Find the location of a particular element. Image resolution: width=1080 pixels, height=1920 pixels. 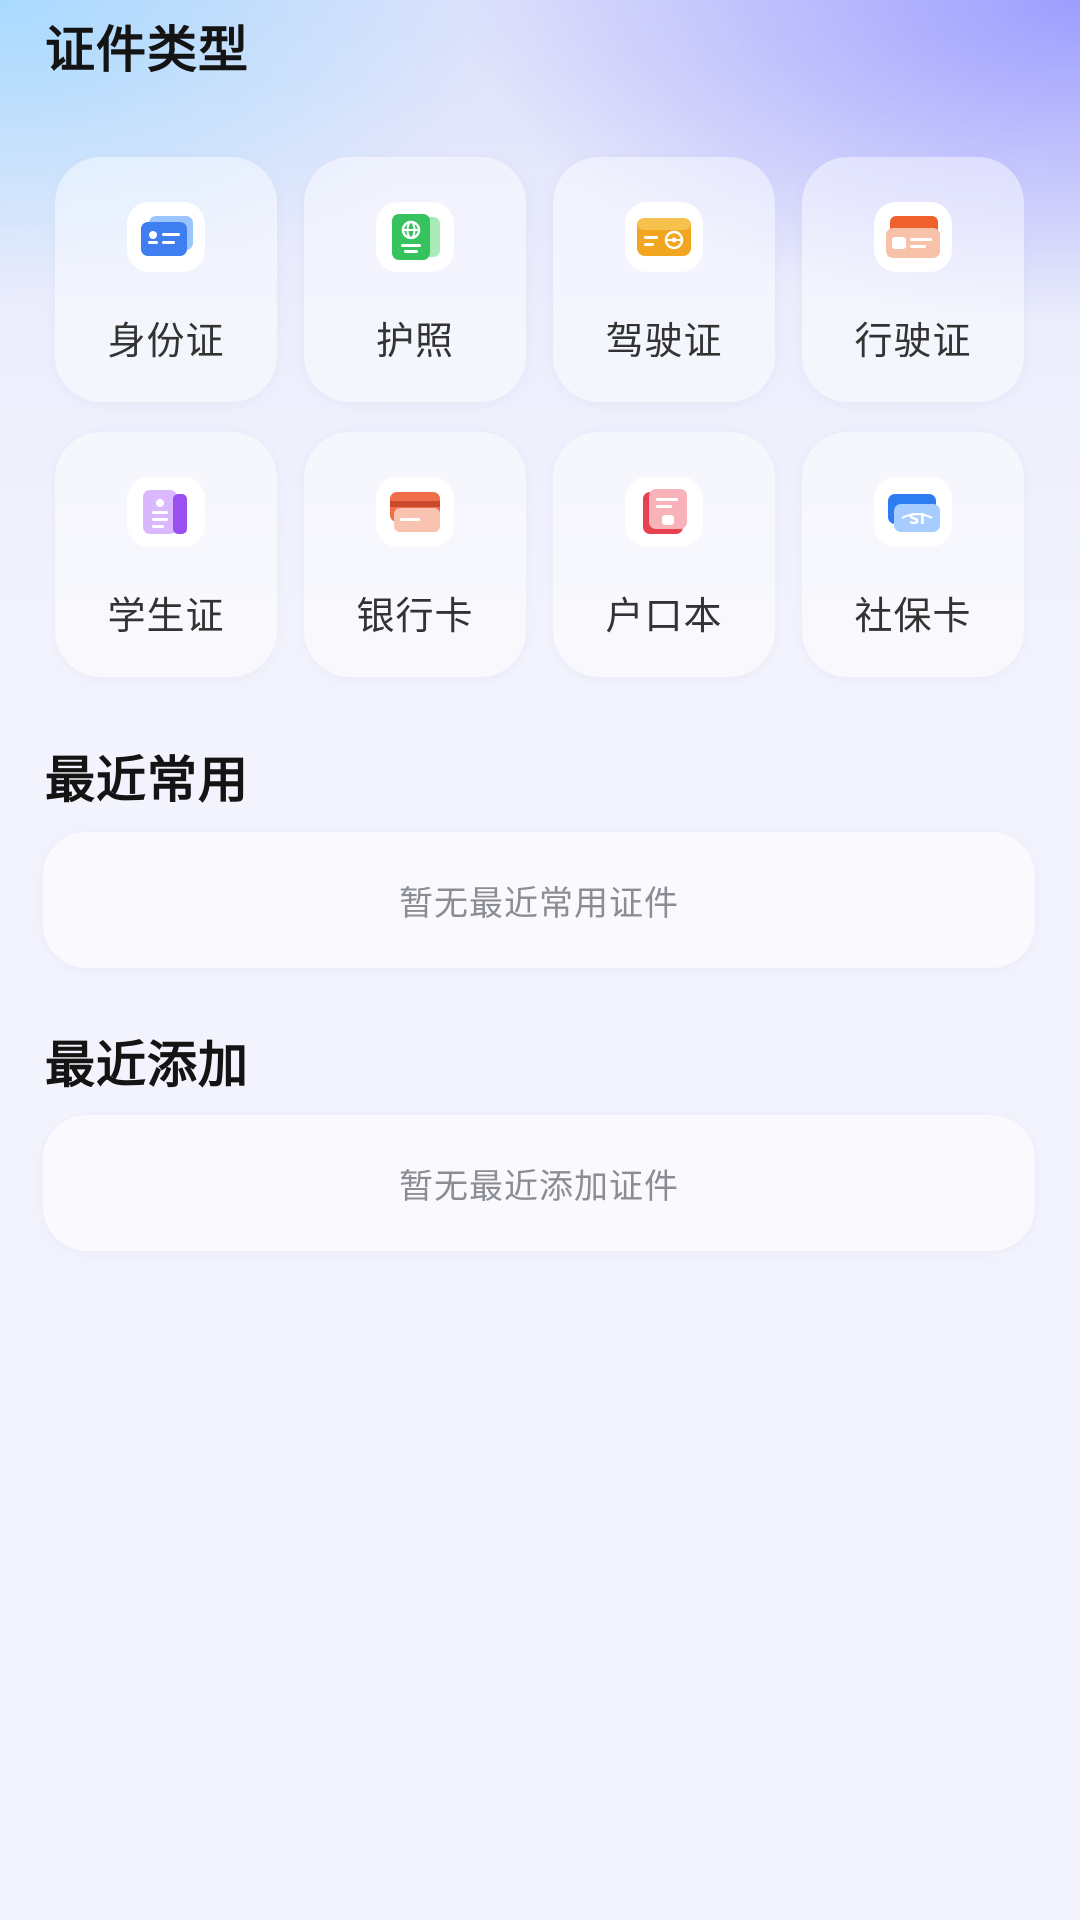

type-card-label: 学生证 is located at coordinates (166, 616).